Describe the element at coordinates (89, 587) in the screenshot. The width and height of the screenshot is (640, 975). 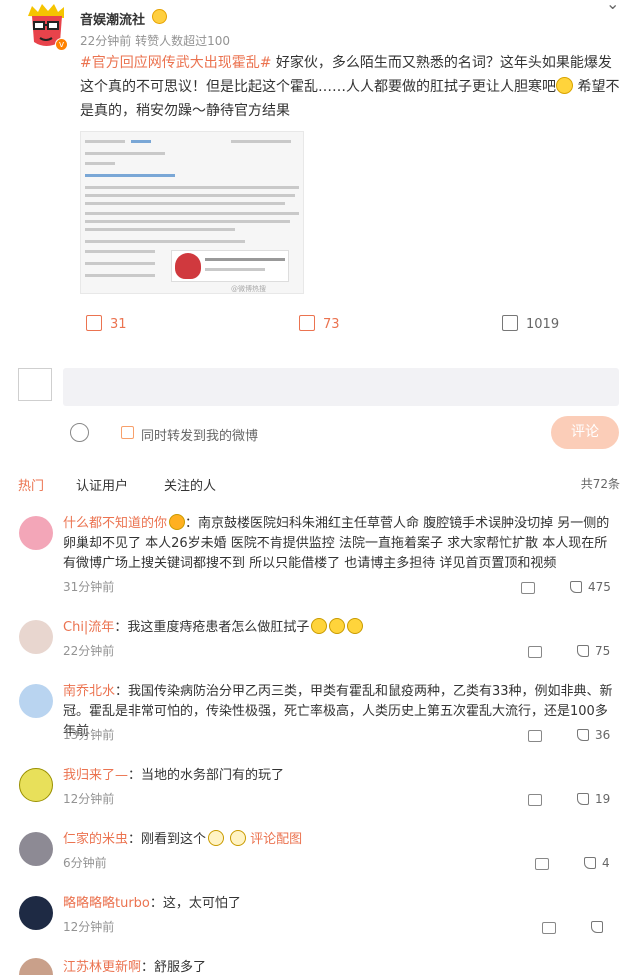
I see `comment-time: 31分钟前` at that location.